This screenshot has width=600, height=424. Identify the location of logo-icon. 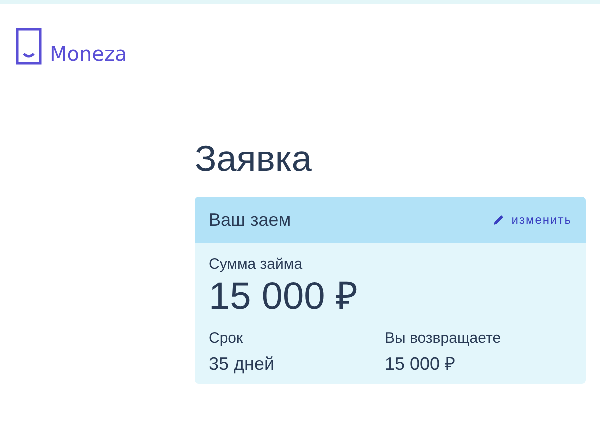
(29, 46).